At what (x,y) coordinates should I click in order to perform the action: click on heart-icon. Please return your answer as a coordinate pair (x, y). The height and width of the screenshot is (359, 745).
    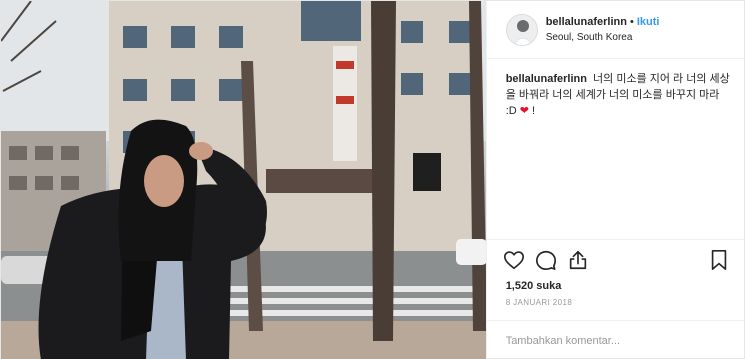
    Looking at the image, I should click on (513, 259).